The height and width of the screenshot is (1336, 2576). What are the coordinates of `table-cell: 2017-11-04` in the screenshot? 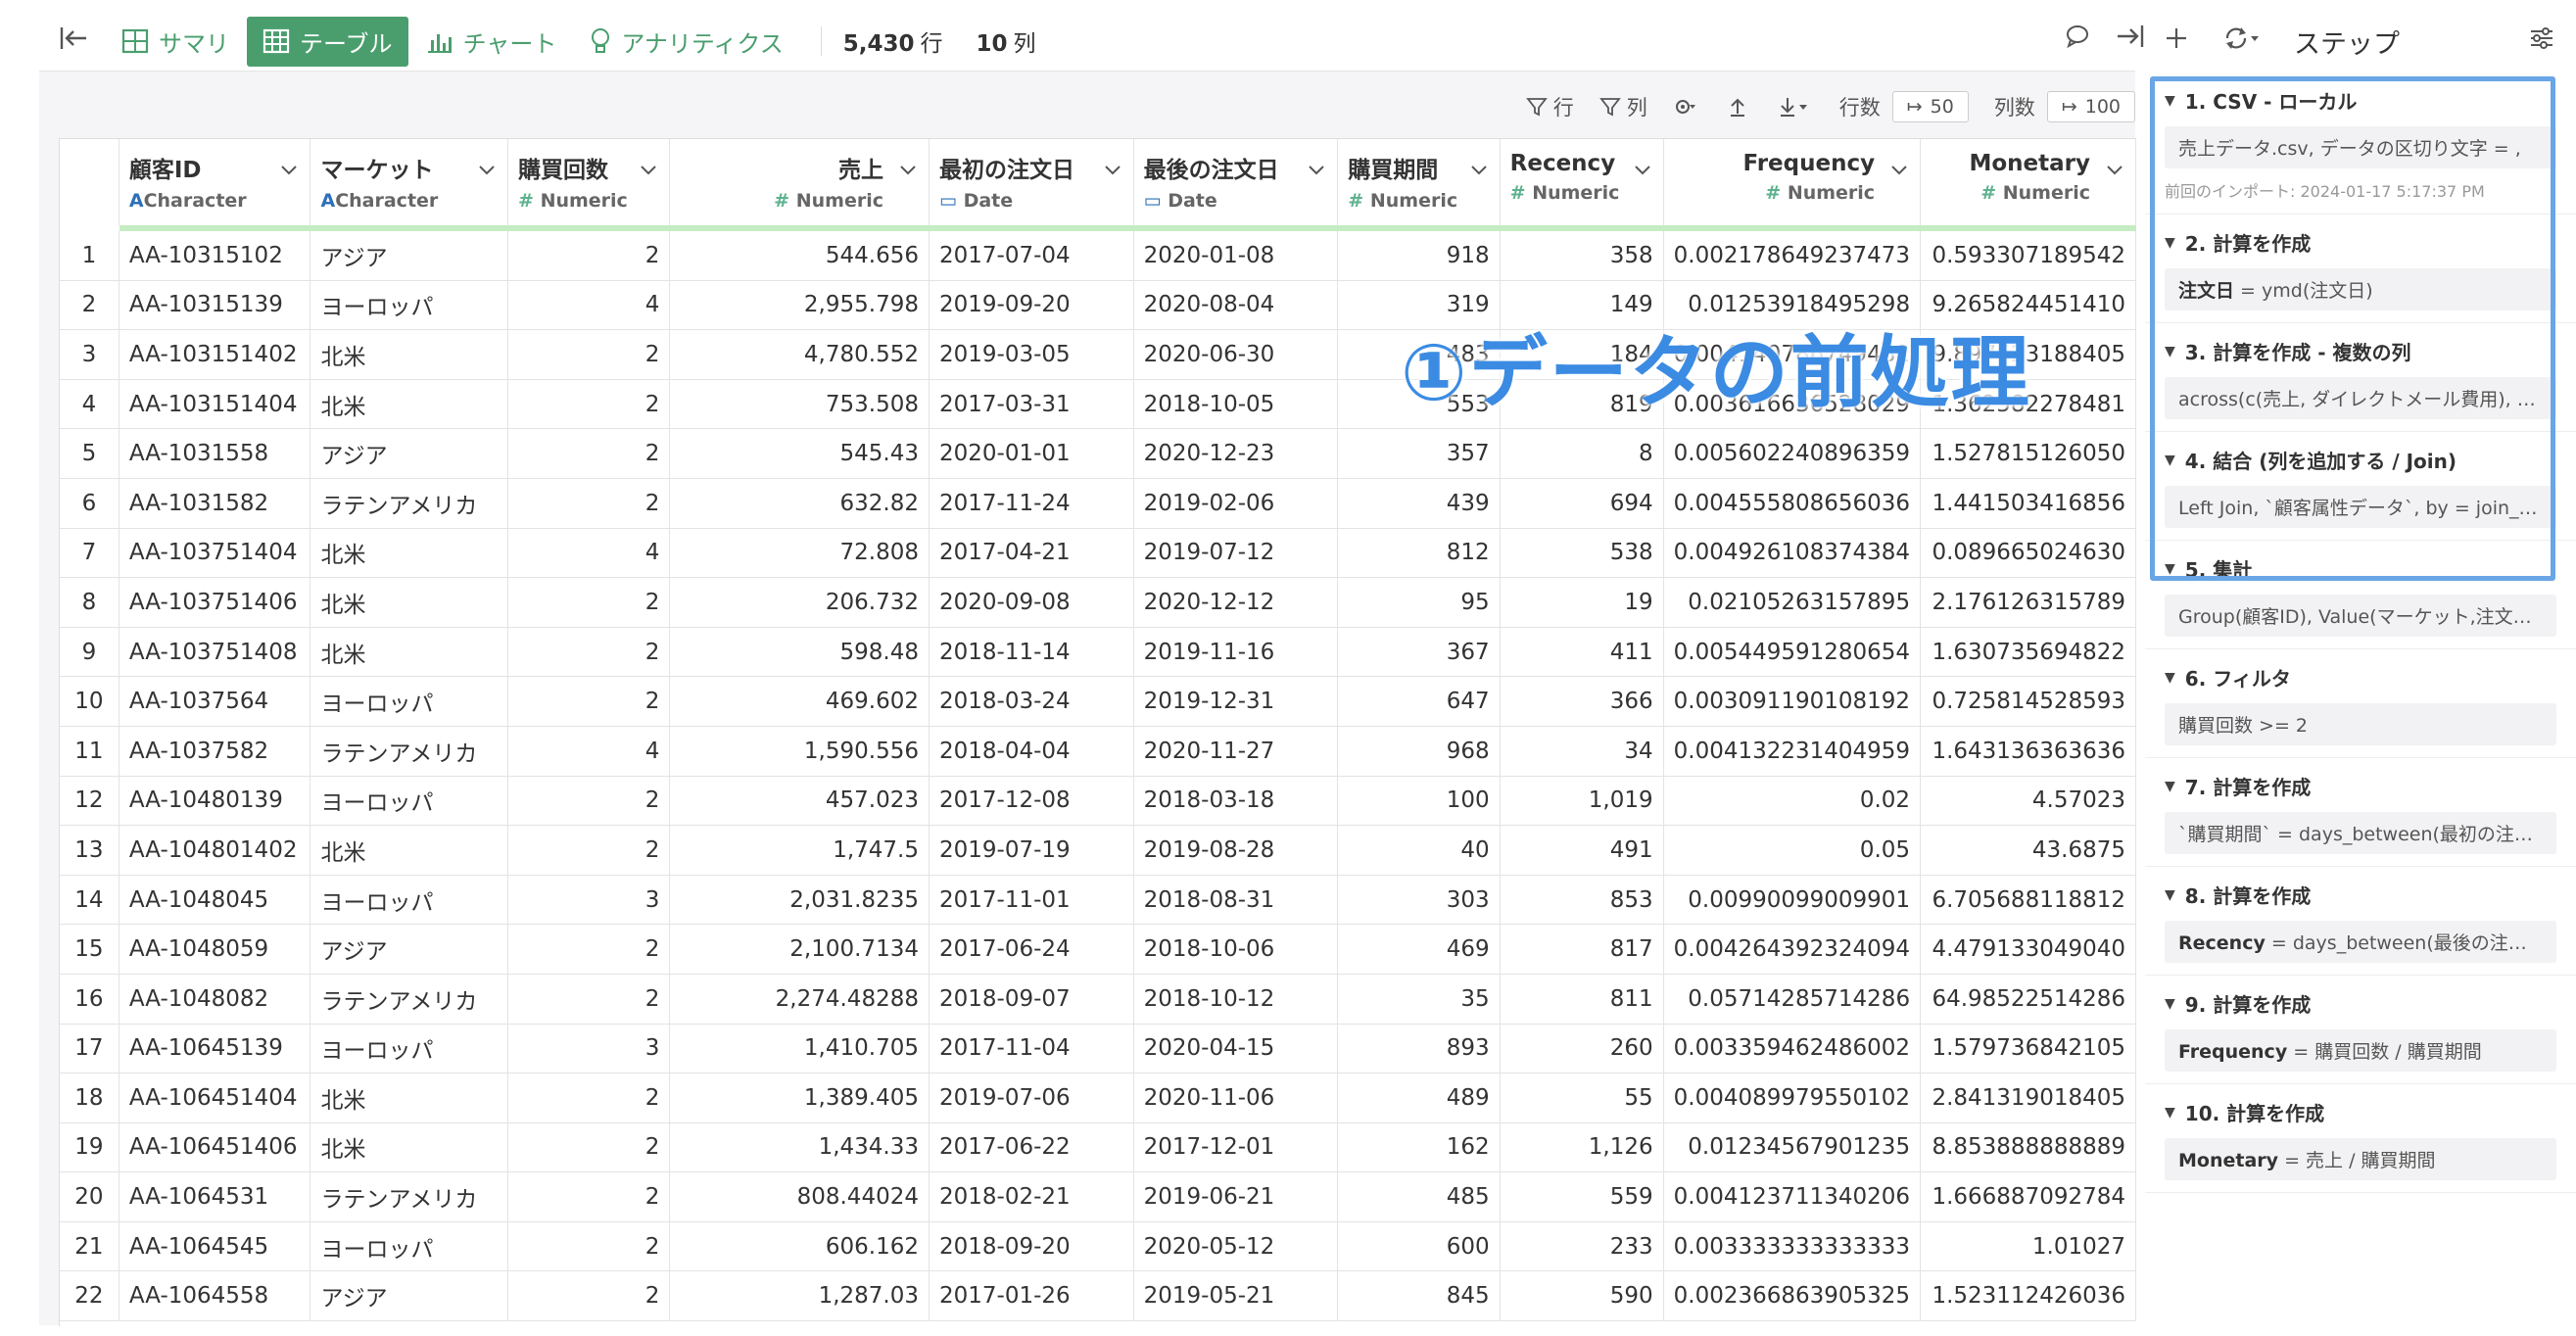 It's located at (1032, 1049).